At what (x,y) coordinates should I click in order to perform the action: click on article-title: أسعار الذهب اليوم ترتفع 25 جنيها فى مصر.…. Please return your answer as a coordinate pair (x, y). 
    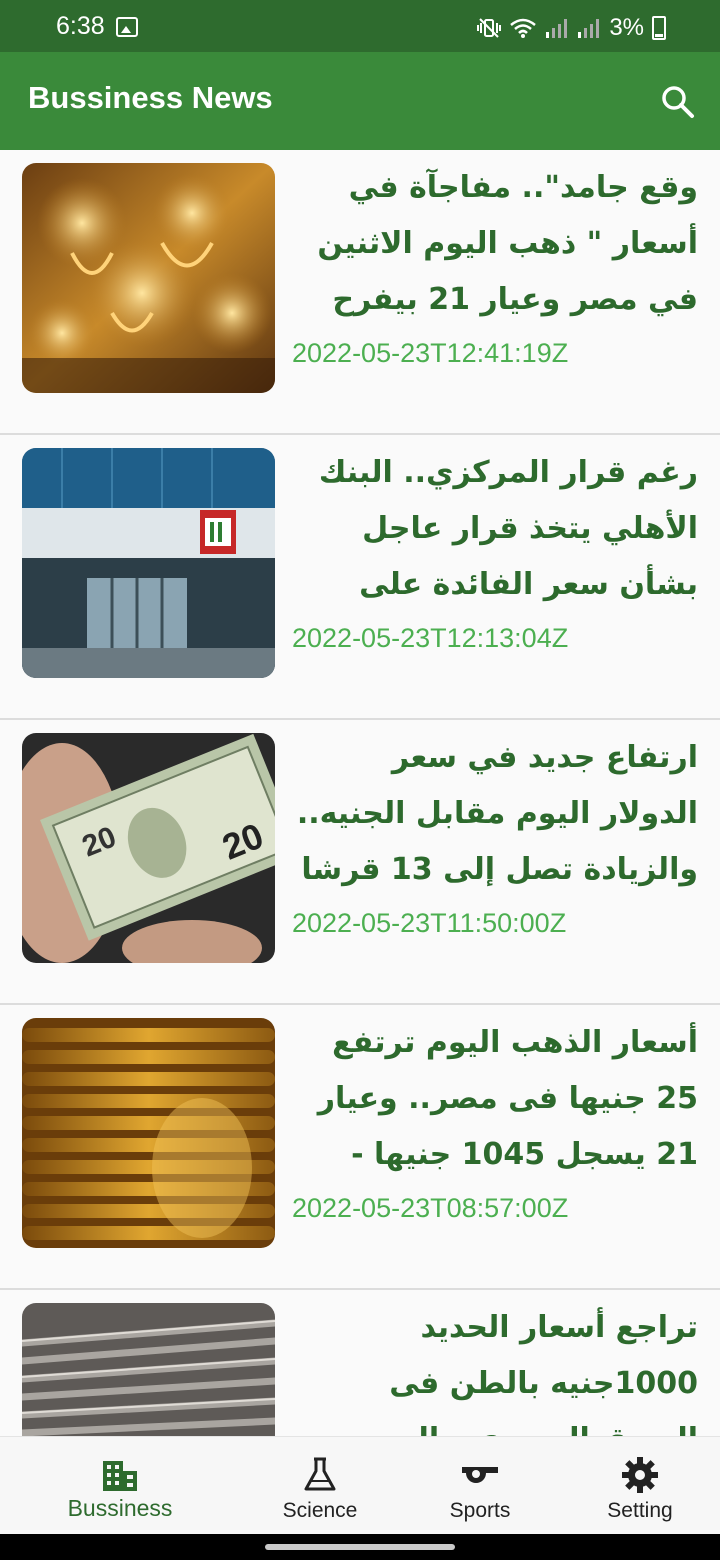
    Looking at the image, I should click on (495, 1099).